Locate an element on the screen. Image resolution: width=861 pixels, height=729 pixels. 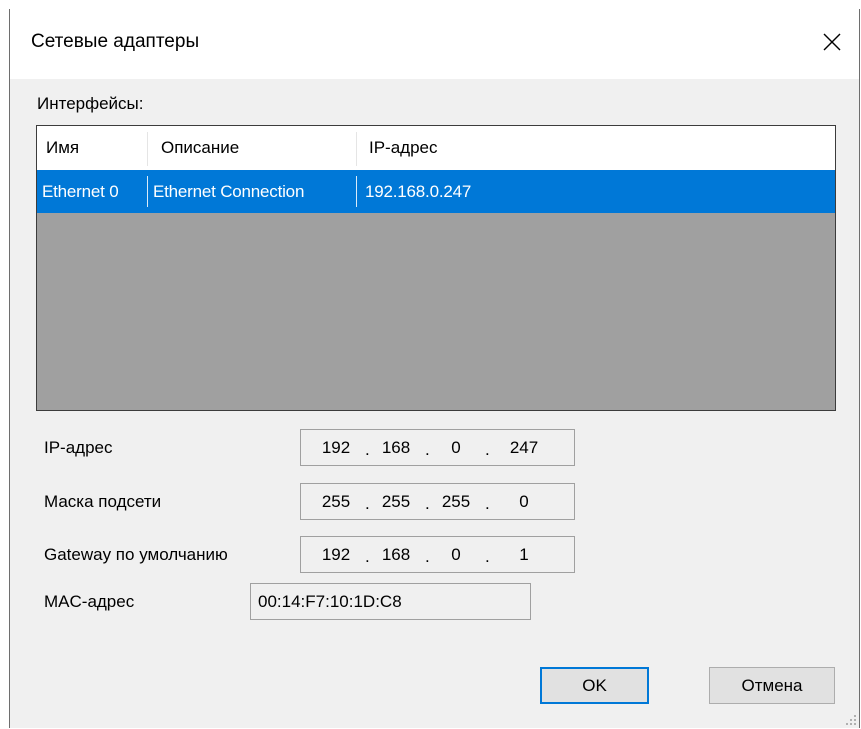
ok-button: OK is located at coordinates (594, 685).